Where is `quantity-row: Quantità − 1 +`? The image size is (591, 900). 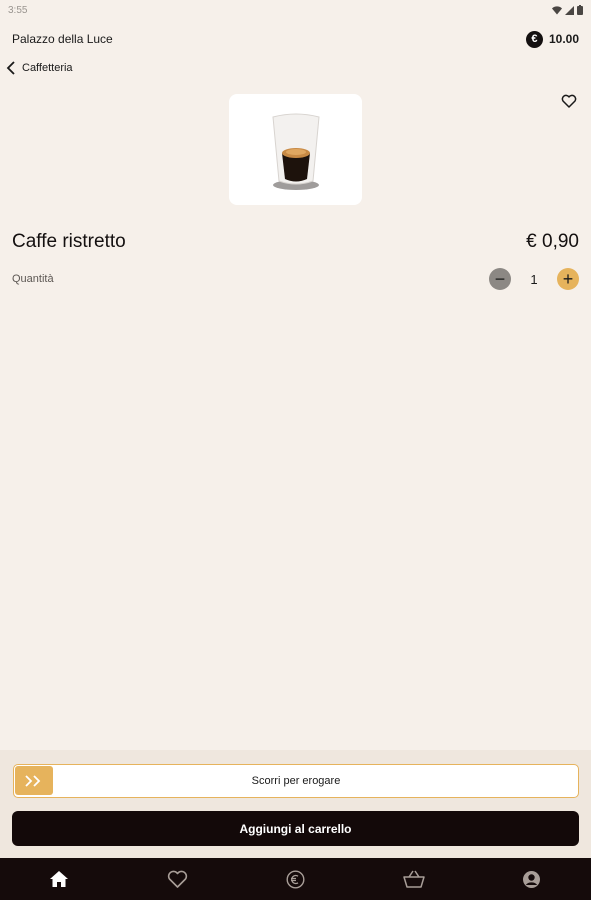
quantity-row: Quantità − 1 + is located at coordinates (295, 279).